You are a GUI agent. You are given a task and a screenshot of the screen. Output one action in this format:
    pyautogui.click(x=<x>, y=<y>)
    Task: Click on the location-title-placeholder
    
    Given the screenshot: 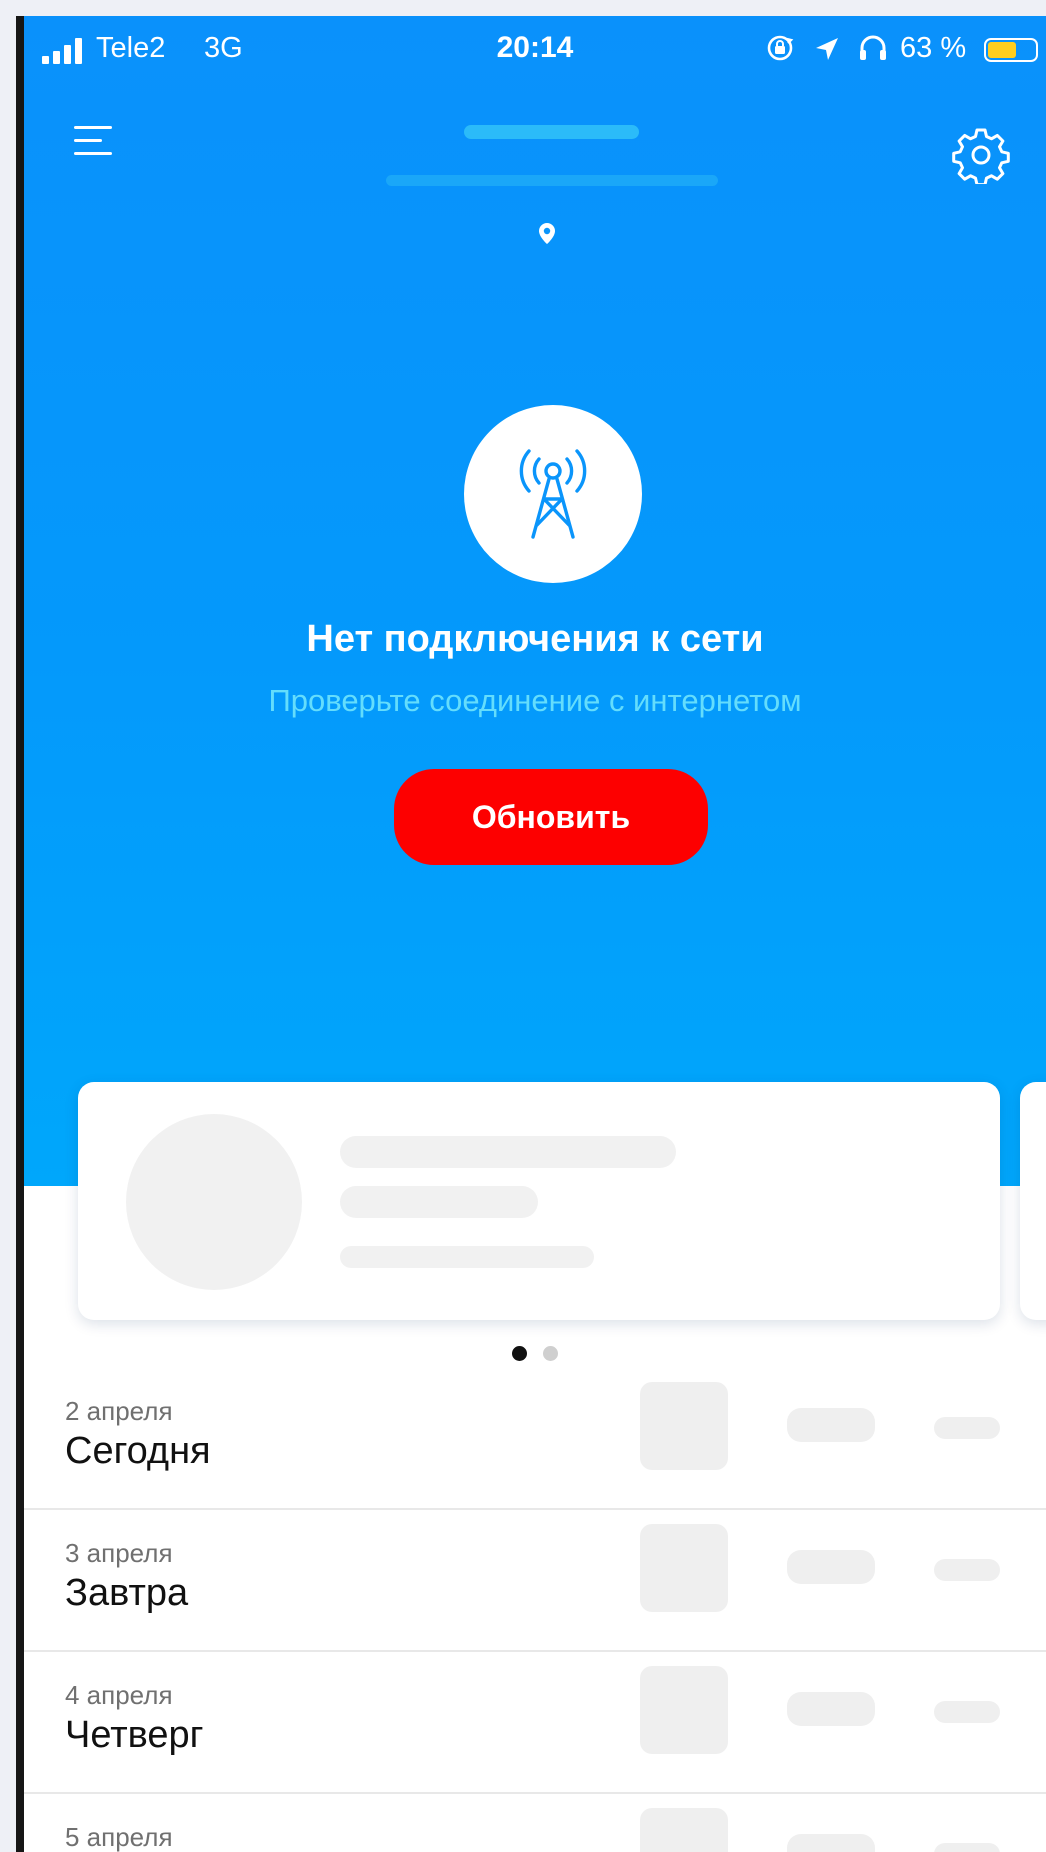 What is the action you would take?
    pyautogui.click(x=551, y=132)
    